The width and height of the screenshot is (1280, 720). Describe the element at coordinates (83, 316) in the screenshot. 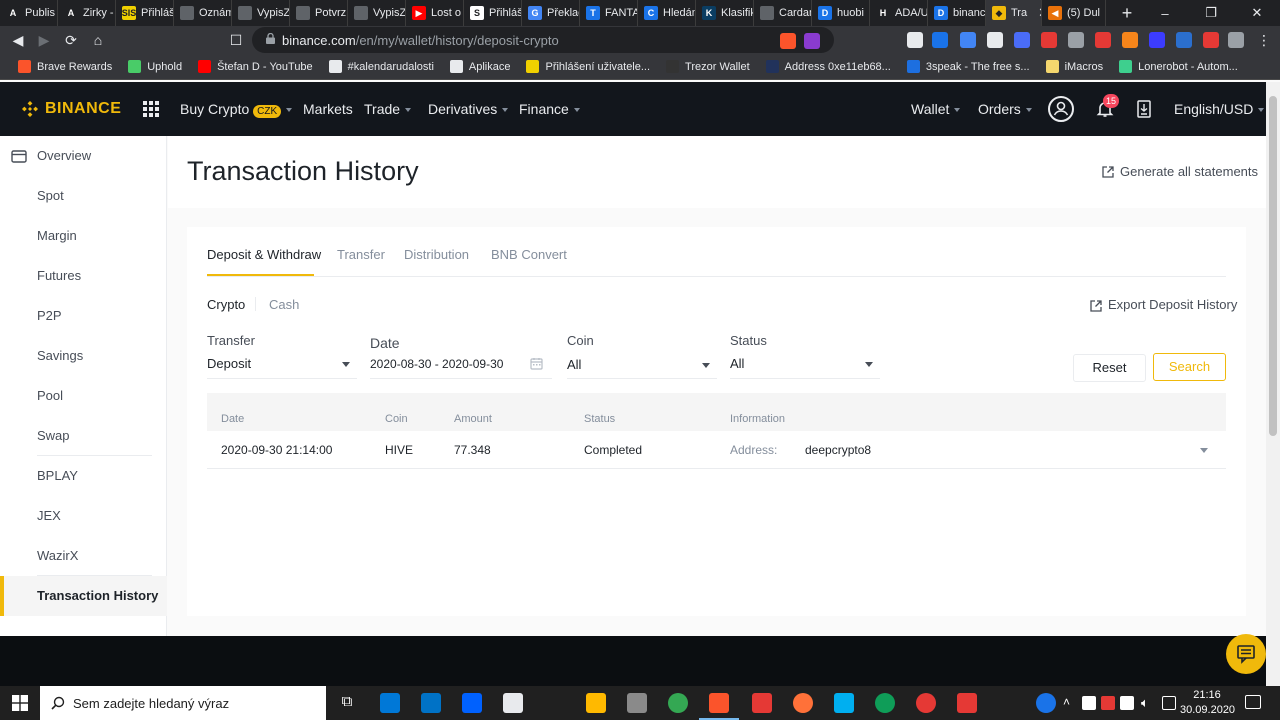

I see `sidebar-item-p2p: P2P` at that location.